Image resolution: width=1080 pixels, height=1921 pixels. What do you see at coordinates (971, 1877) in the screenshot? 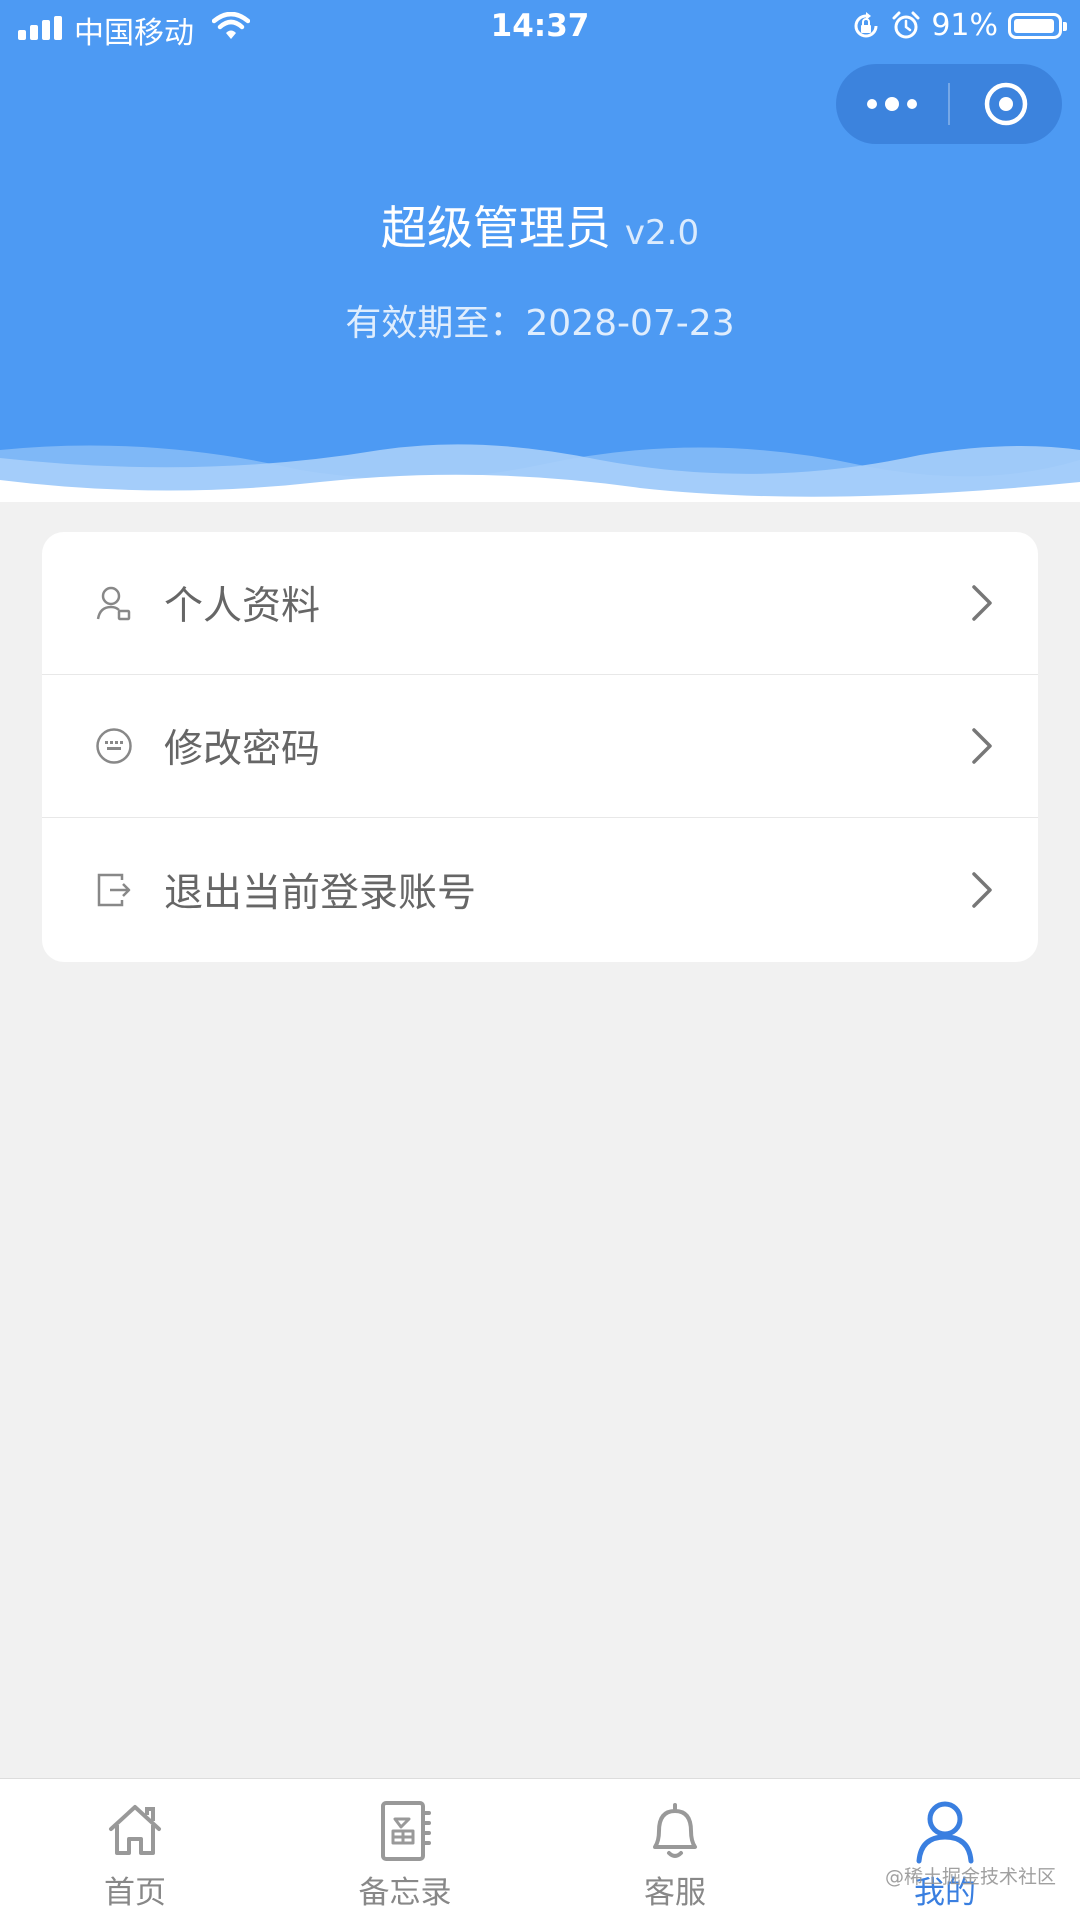
I see `watermark: @稀土掘金技术社区` at bounding box center [971, 1877].